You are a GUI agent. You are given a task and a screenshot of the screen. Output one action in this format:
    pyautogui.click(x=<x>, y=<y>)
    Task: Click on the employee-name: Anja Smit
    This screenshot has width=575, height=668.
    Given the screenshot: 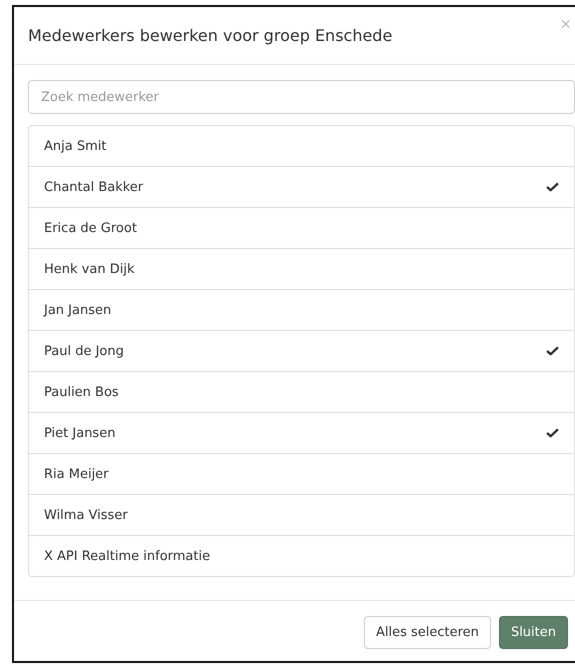 What is the action you would take?
    pyautogui.click(x=75, y=146)
    